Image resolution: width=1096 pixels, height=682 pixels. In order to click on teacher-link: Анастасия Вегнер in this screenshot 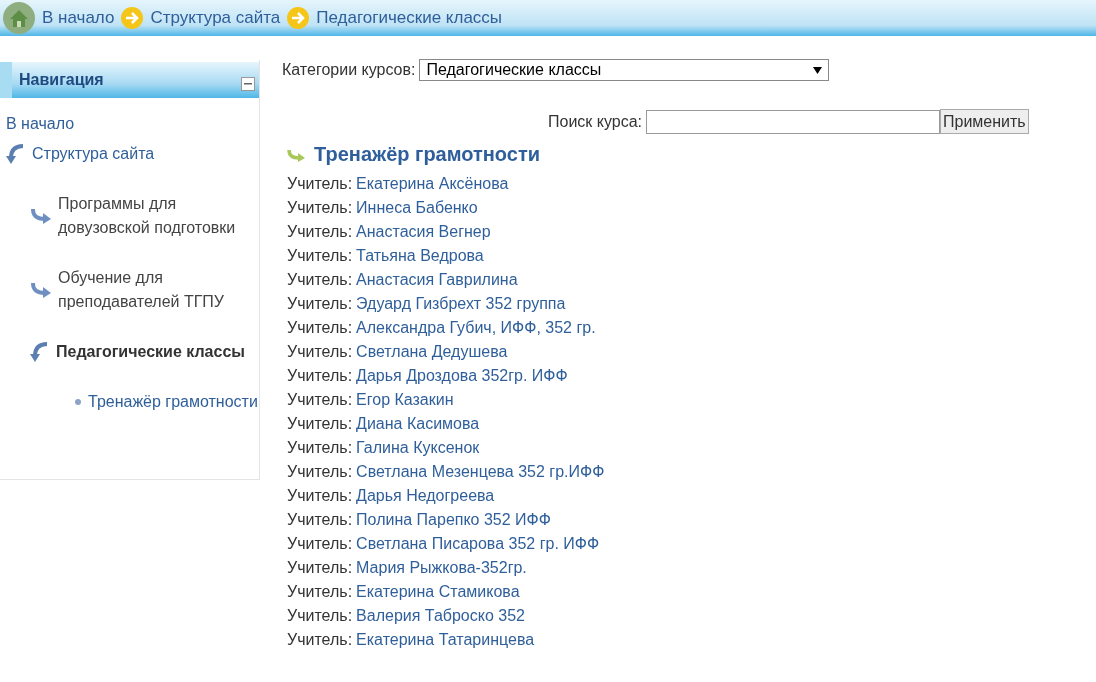, I will do `click(423, 232)`.